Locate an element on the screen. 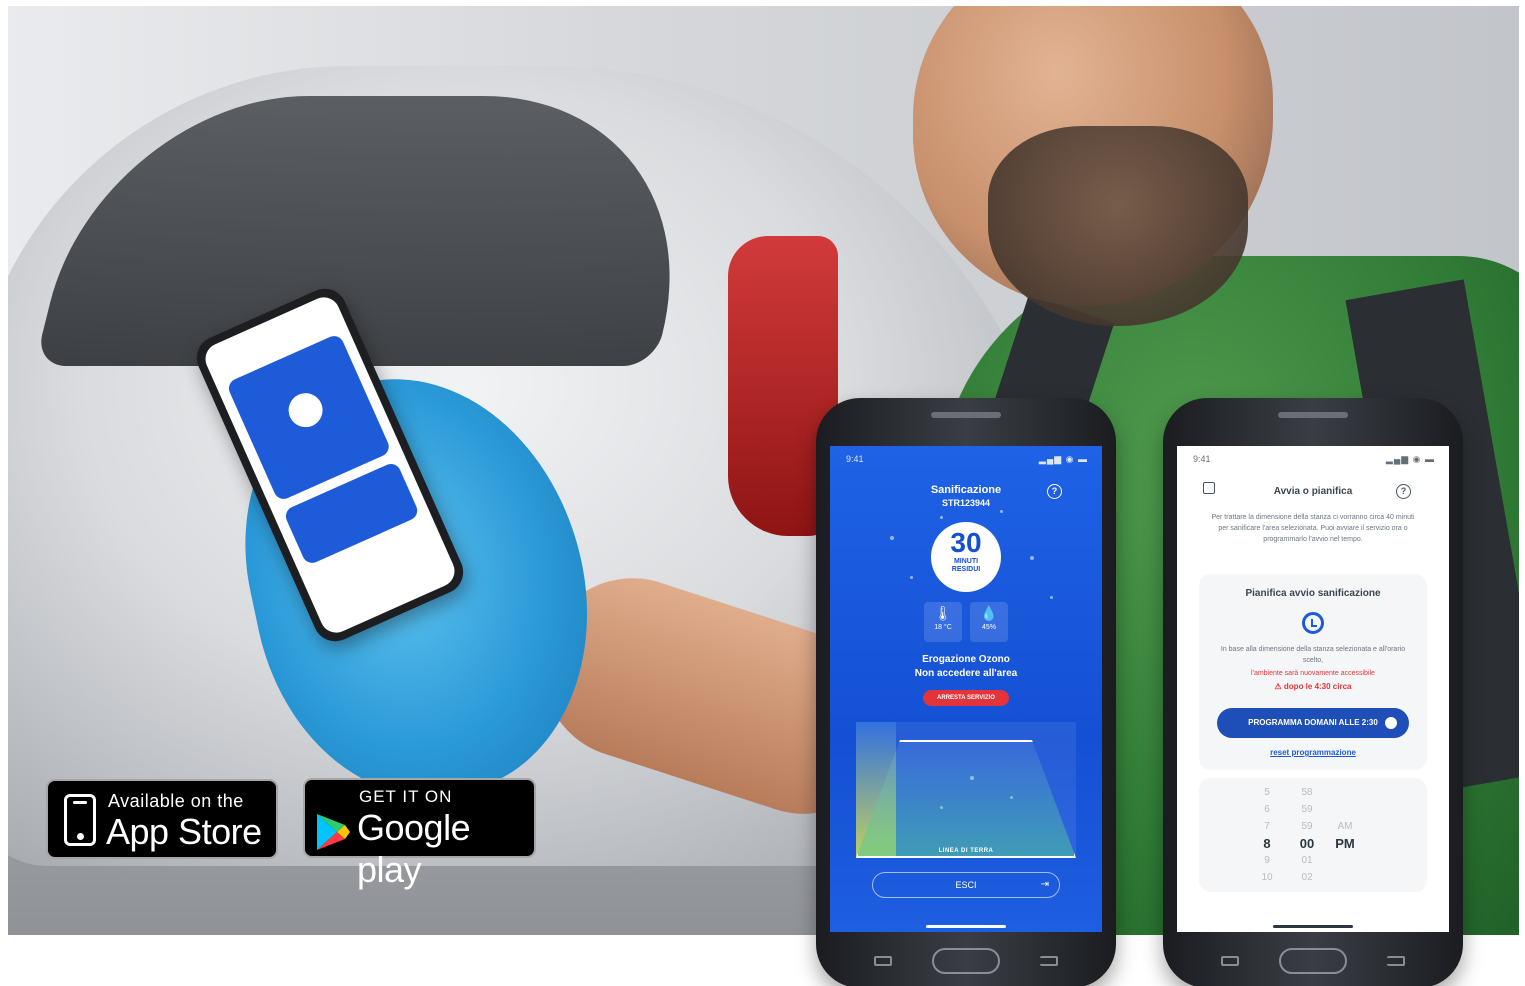 This screenshot has height=986, width=1525. exit-icon: ⇥ is located at coordinates (1044, 884).